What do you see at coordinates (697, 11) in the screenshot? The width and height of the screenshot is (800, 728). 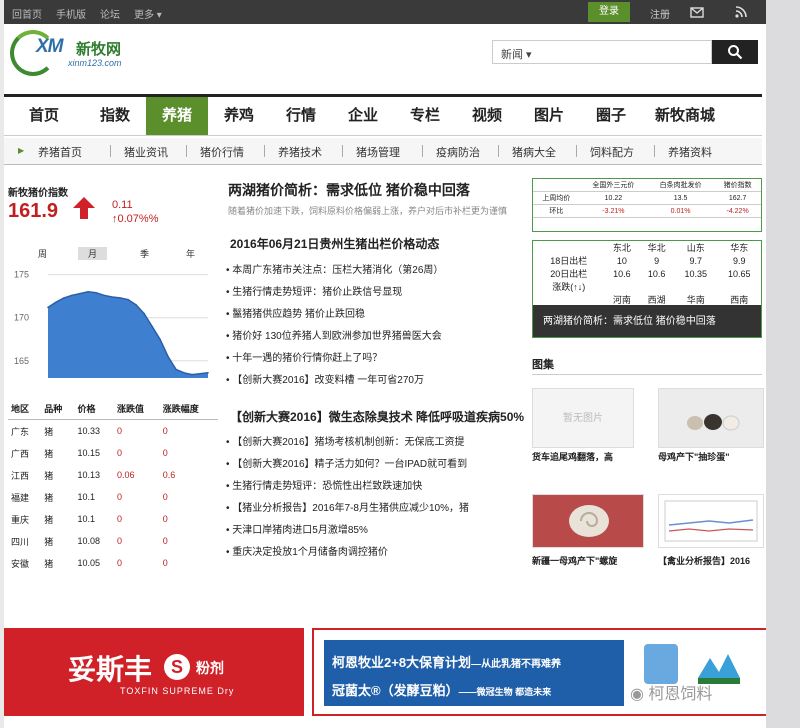 I see `inbox-icon` at bounding box center [697, 11].